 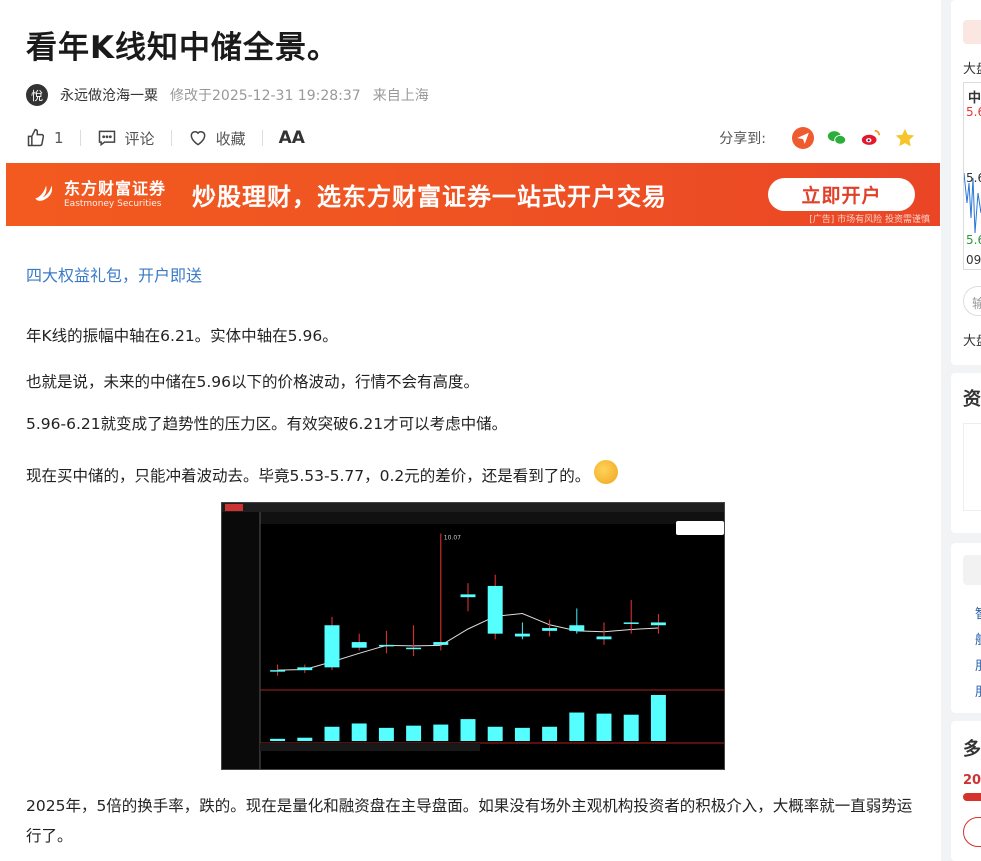 What do you see at coordinates (109, 95) in the screenshot?
I see `author-name: 永远做沧海一粟` at bounding box center [109, 95].